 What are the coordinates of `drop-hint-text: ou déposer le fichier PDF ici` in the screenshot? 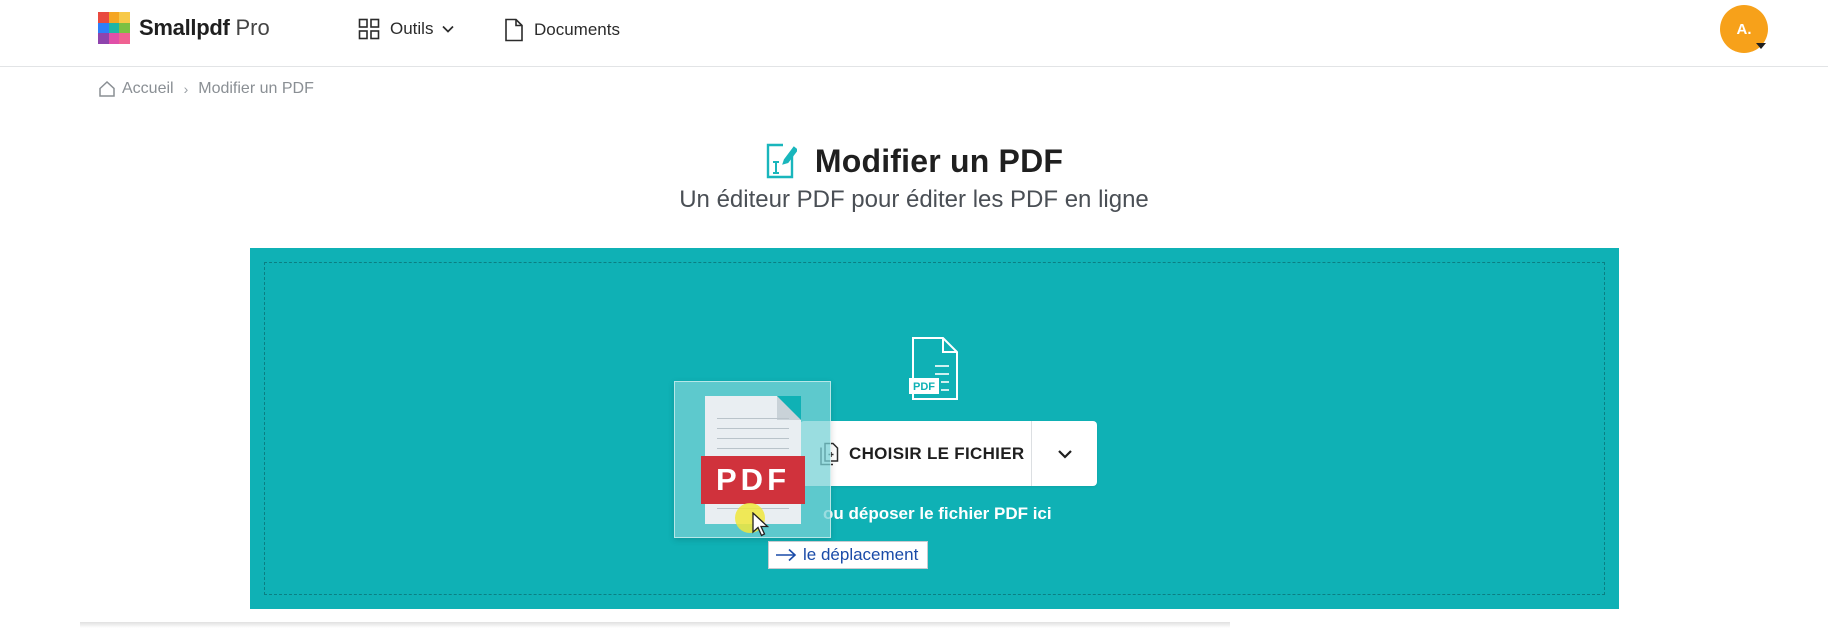 It's located at (937, 513).